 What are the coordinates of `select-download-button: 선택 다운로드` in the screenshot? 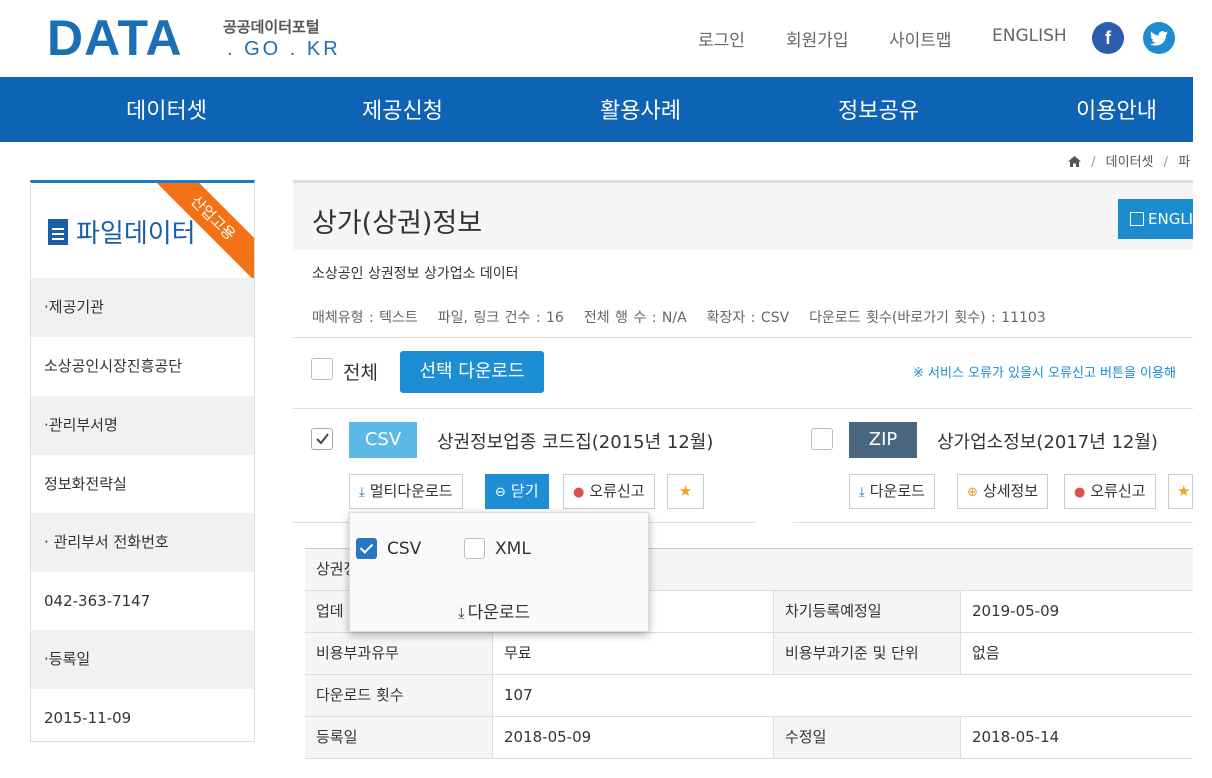 It's located at (472, 372).